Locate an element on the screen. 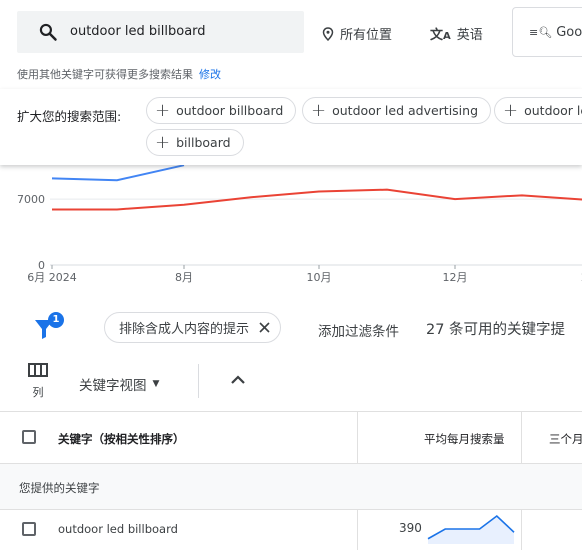 This screenshot has height=550, width=582. network-label: Goog is located at coordinates (569, 32).